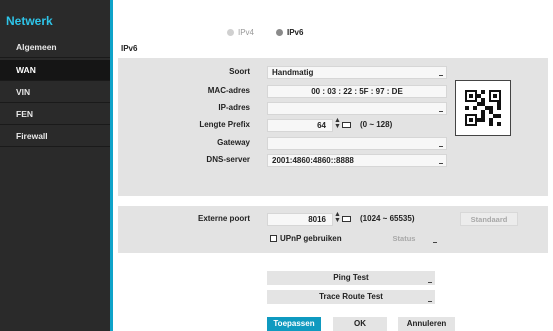 Image resolution: width=553 pixels, height=331 pixels. Describe the element at coordinates (233, 142) in the screenshot. I see `gateway-label: Gateway` at that location.